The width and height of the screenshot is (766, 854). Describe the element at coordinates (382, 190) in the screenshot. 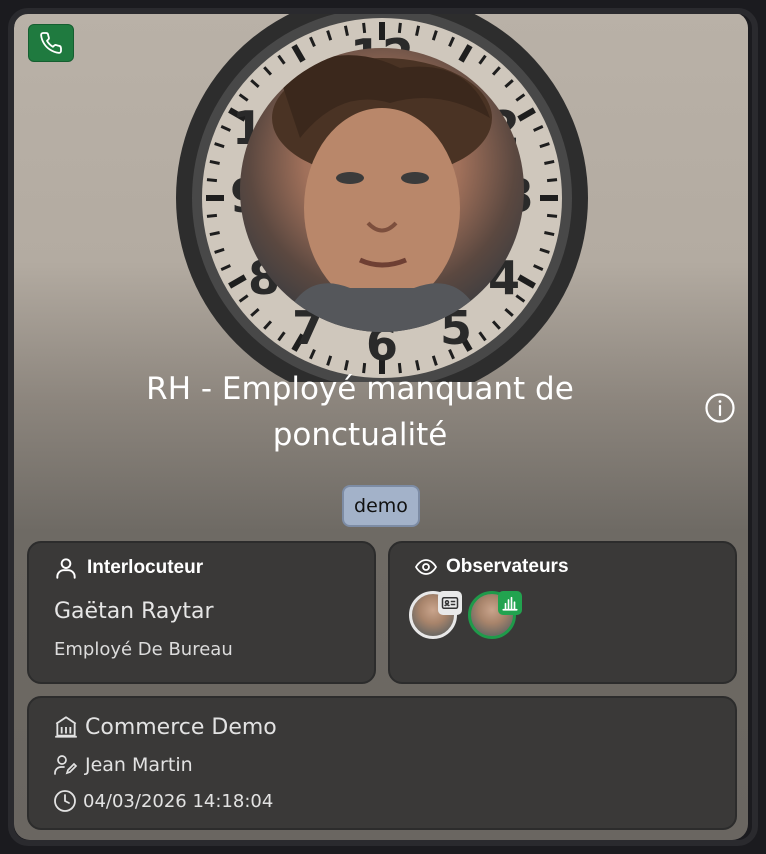

I see `interlocutor-photo` at that location.